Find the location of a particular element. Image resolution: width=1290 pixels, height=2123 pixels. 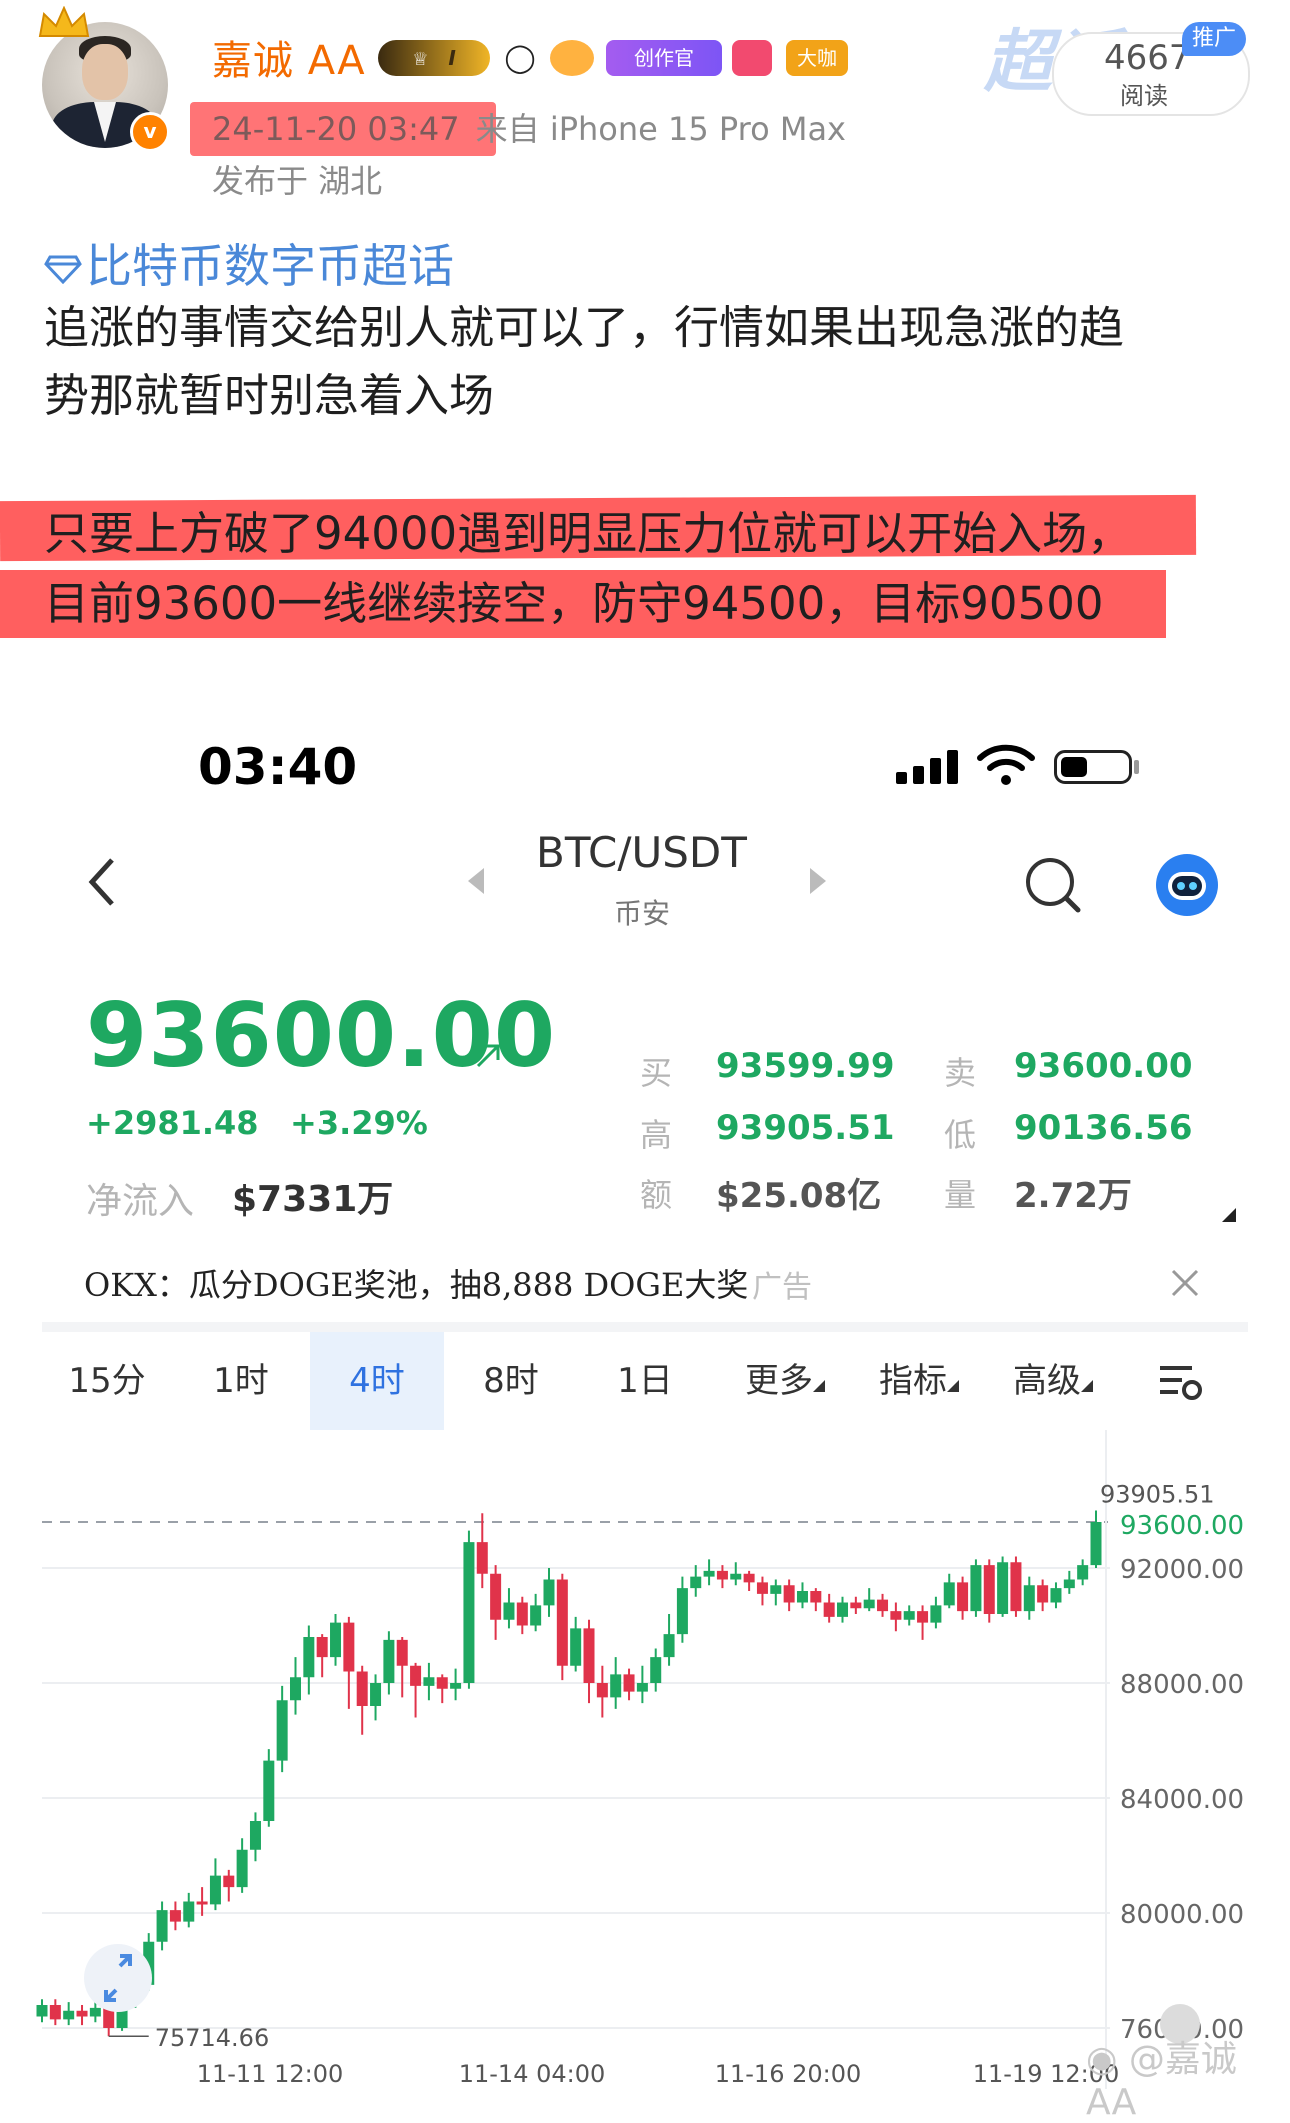

change-abs: +2981.48 is located at coordinates (172, 1123).